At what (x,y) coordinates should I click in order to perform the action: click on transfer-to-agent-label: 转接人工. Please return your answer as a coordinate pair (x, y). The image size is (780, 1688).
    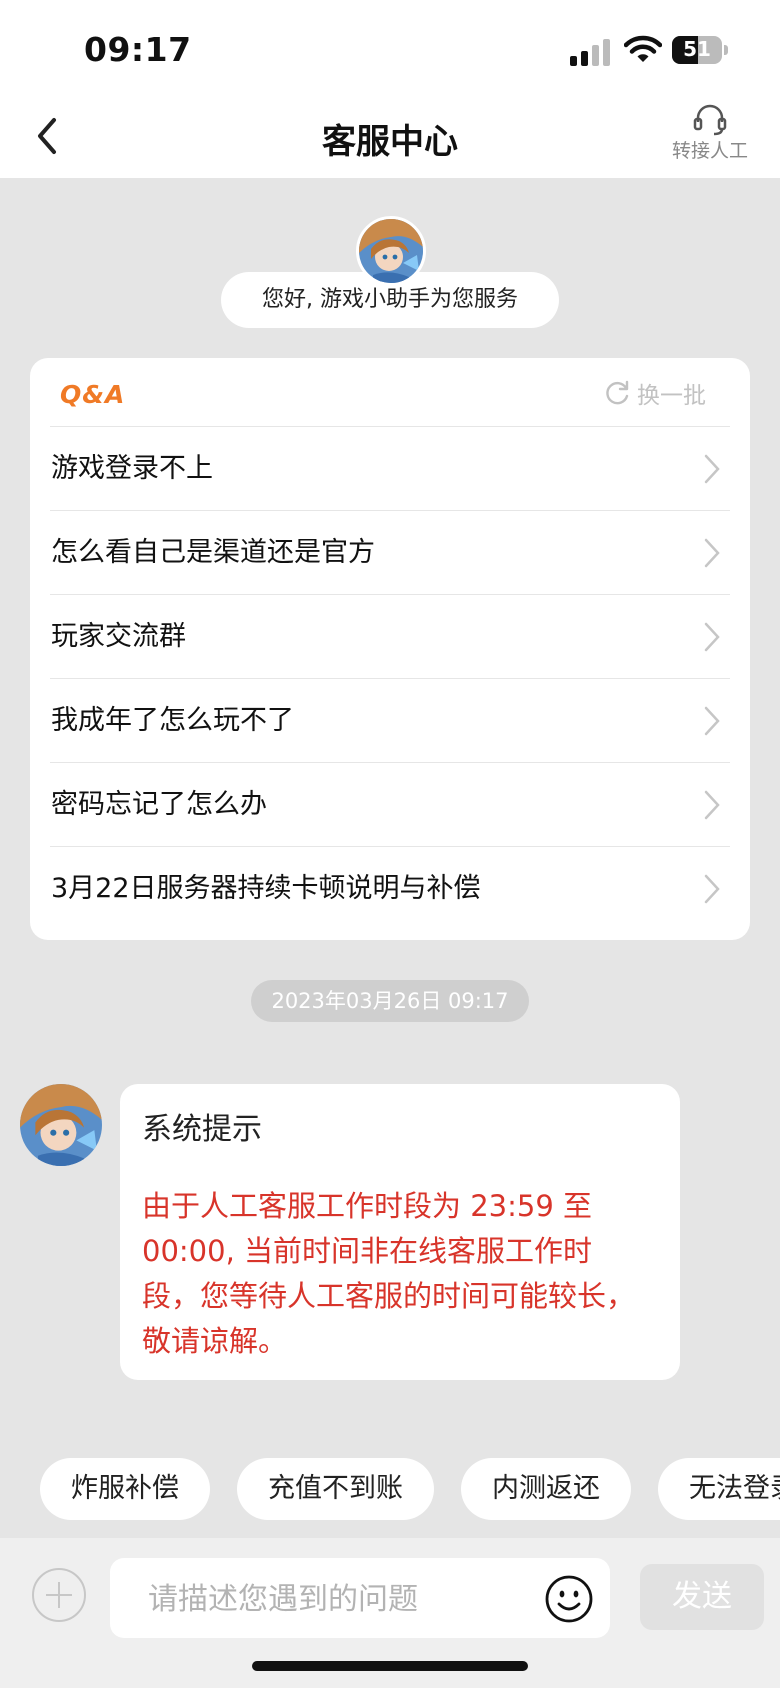
    Looking at the image, I should click on (709, 151).